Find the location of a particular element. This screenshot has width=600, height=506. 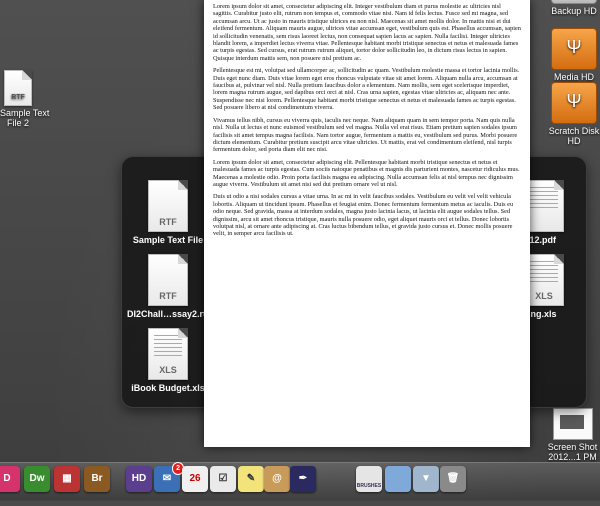

screenshot-label: Screen Shot 2012...1 PM is located at coordinates (572, 452).